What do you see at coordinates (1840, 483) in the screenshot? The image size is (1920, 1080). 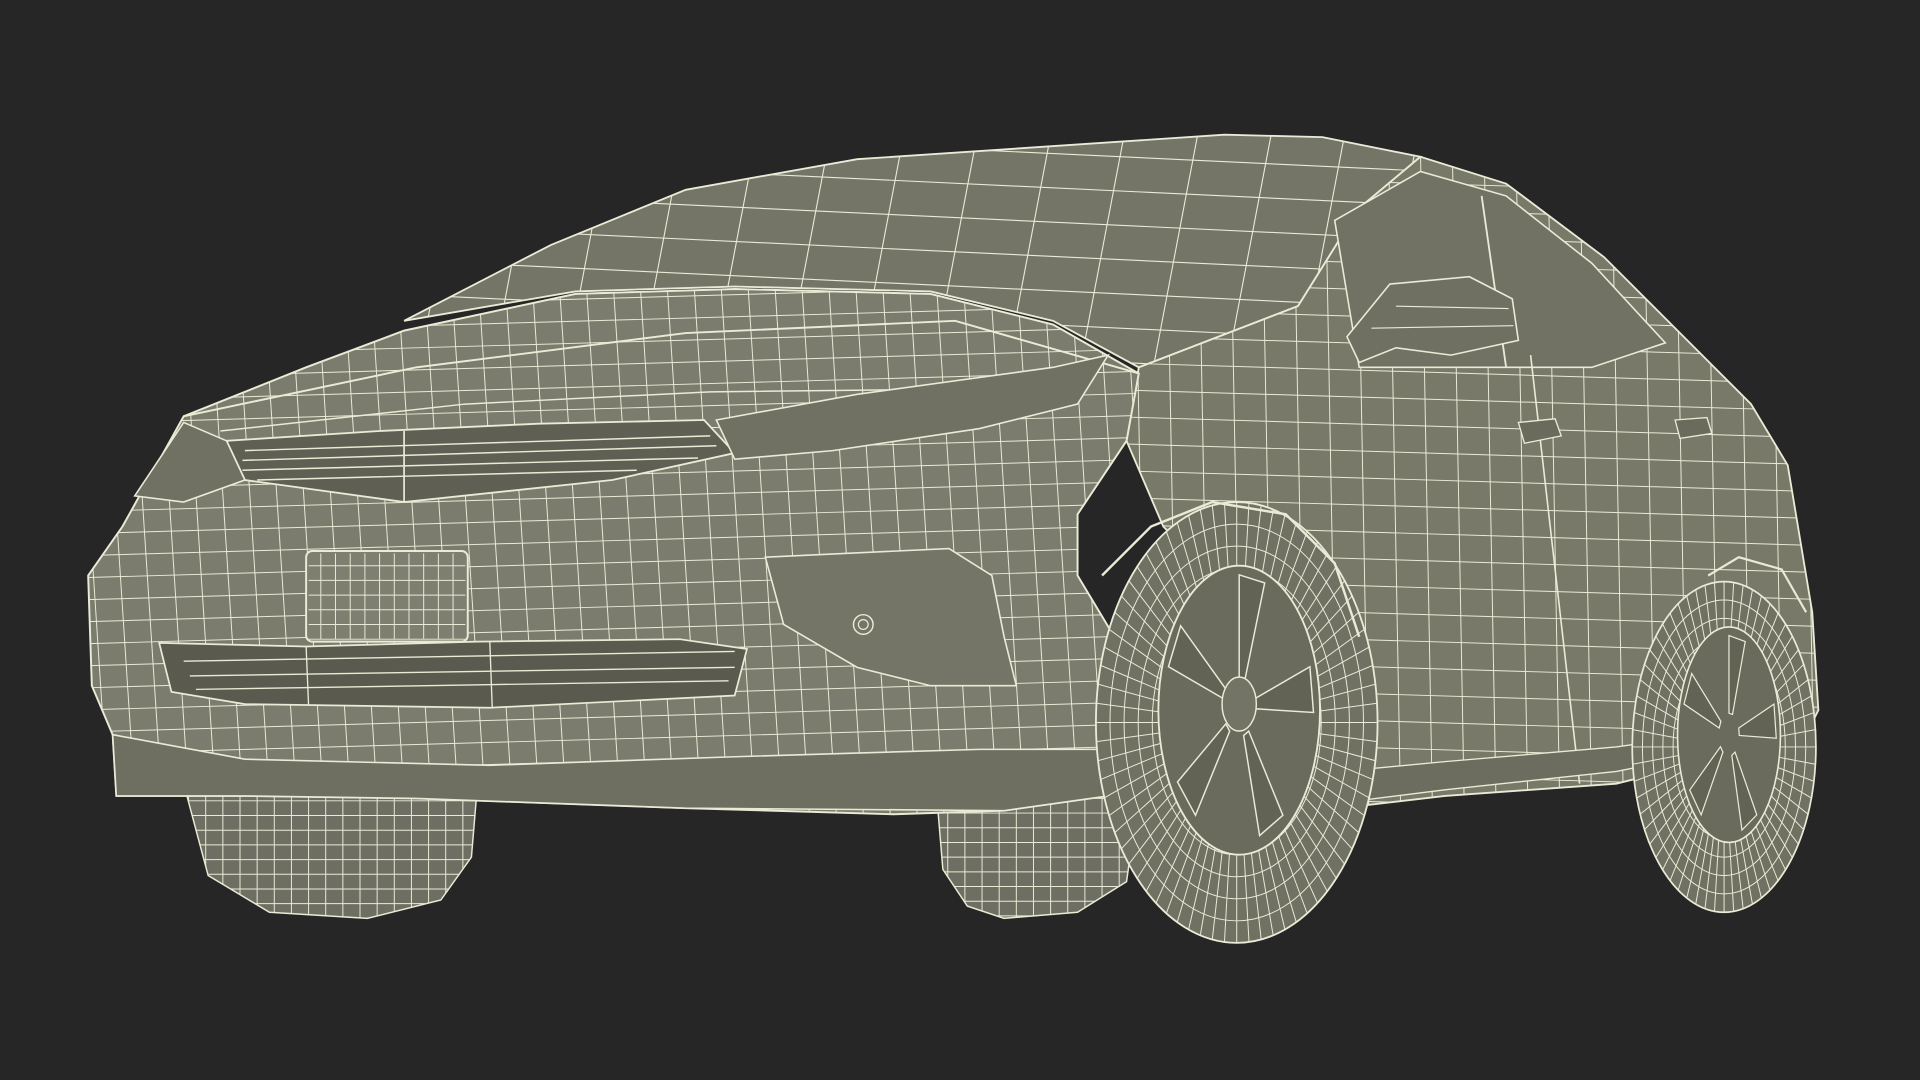 I see `mesh-edge` at bounding box center [1840, 483].